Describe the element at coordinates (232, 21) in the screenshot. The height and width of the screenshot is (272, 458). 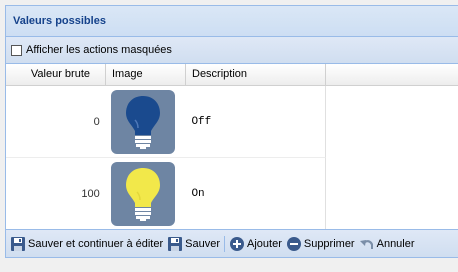
I see `panel-title: Valeurs possibles` at that location.